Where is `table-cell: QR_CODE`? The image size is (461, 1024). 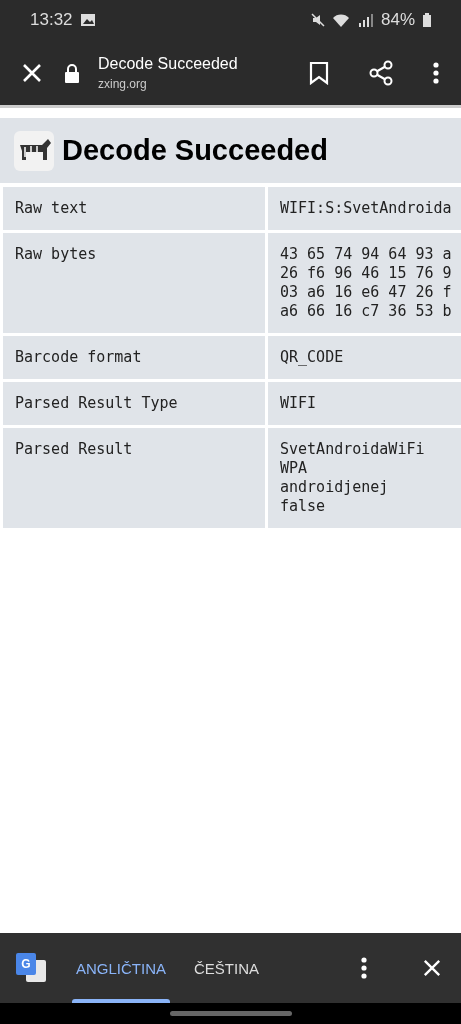 table-cell: QR_CODE is located at coordinates (364, 357).